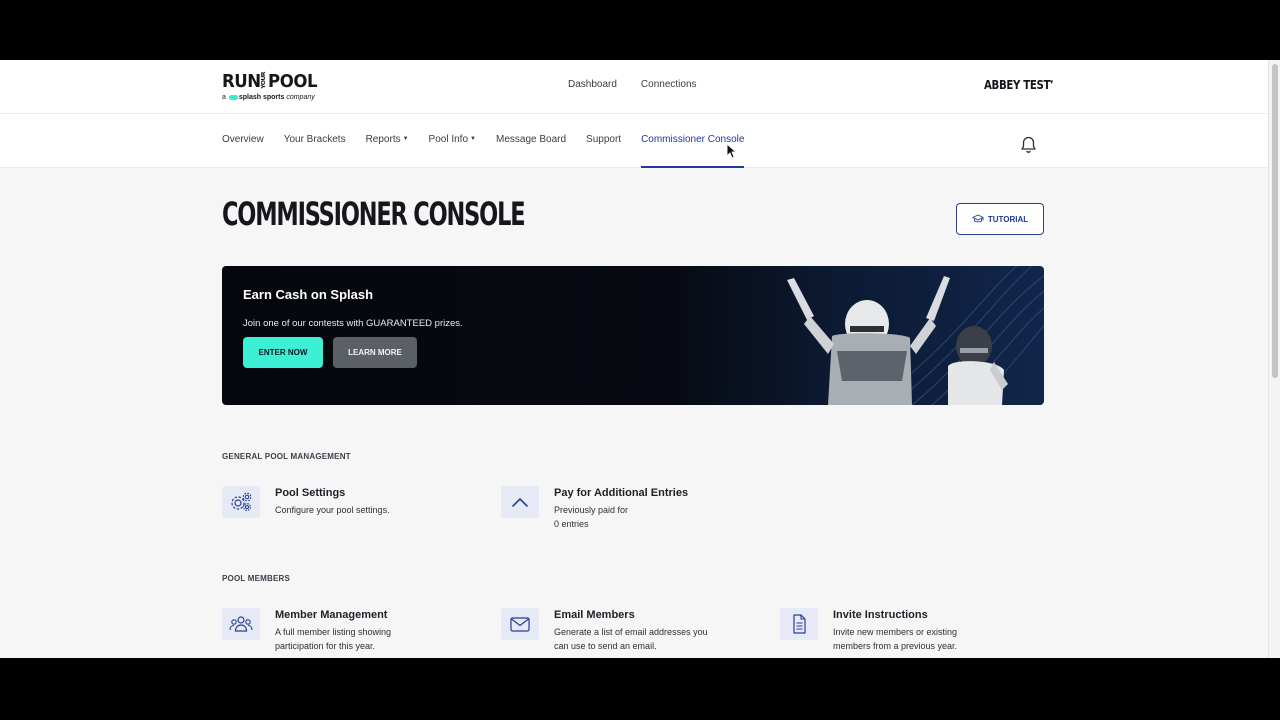 Image resolution: width=1280 pixels, height=720 pixels. Describe the element at coordinates (1051, 82) in the screenshot. I see `caret-down-icon: ▾` at that location.